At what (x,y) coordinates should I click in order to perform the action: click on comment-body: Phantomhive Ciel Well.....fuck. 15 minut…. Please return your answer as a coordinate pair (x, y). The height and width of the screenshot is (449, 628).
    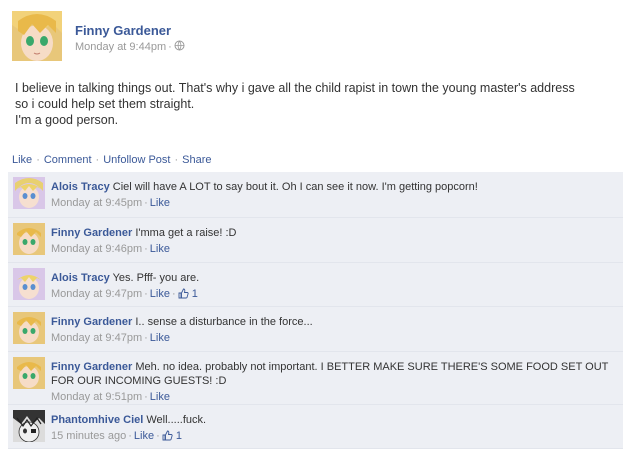
    Looking at the image, I should click on (333, 429).